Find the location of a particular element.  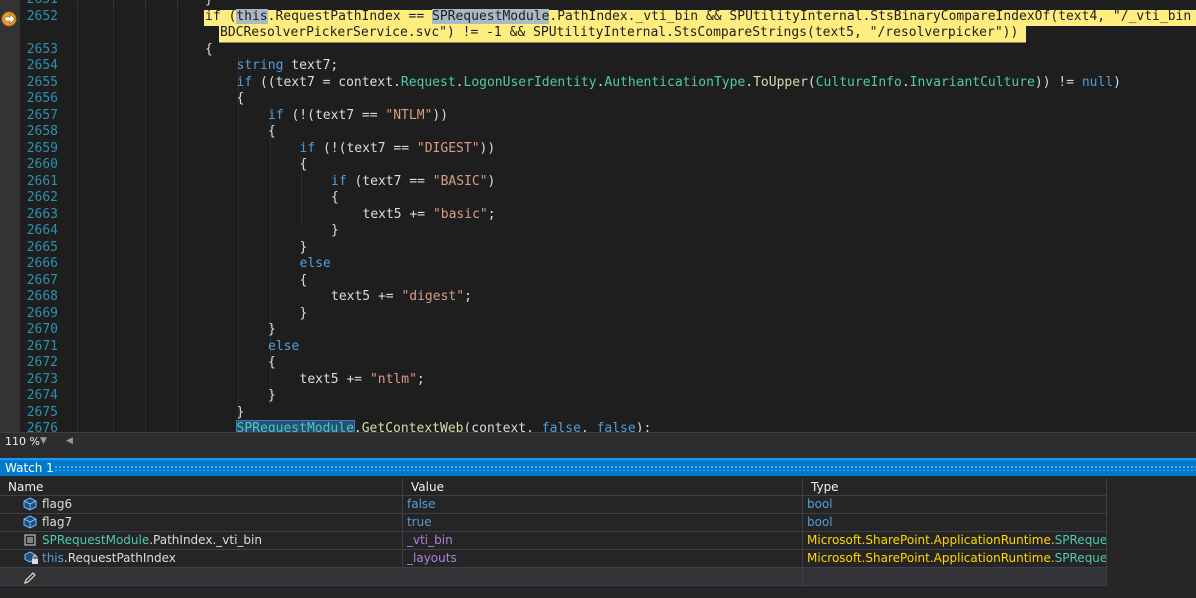

column-header-name: Name is located at coordinates (201, 487).